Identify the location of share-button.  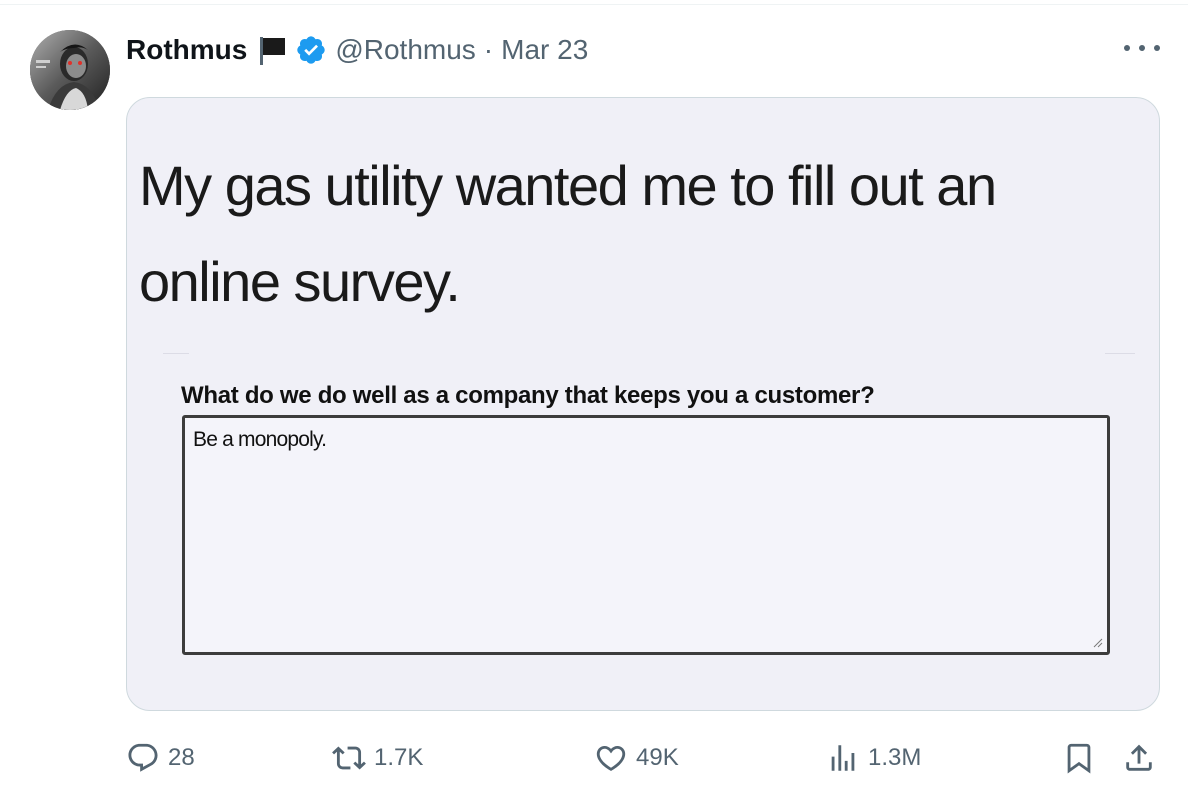
(1139, 758).